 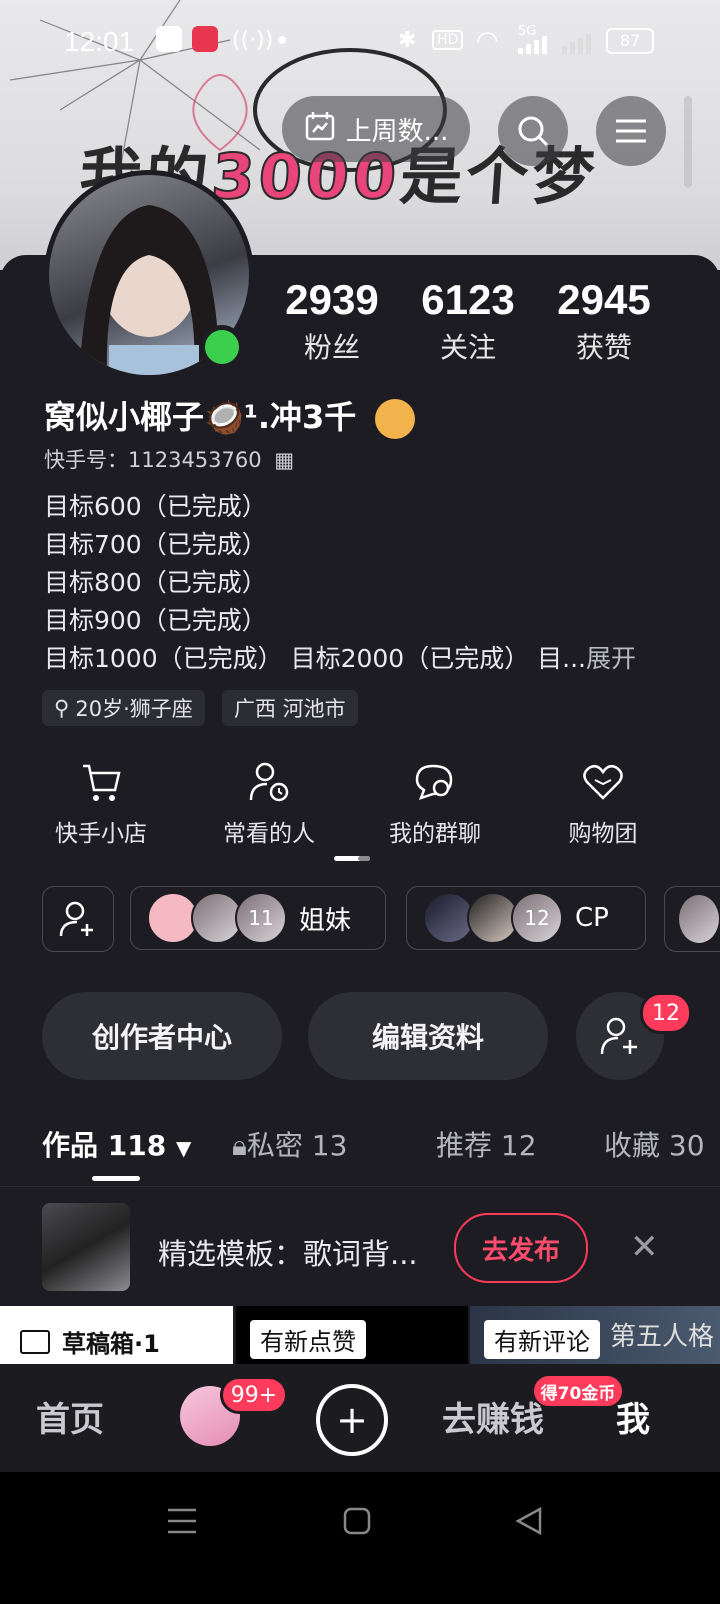 What do you see at coordinates (284, 460) in the screenshot?
I see `qrcode-icon: ▦` at bounding box center [284, 460].